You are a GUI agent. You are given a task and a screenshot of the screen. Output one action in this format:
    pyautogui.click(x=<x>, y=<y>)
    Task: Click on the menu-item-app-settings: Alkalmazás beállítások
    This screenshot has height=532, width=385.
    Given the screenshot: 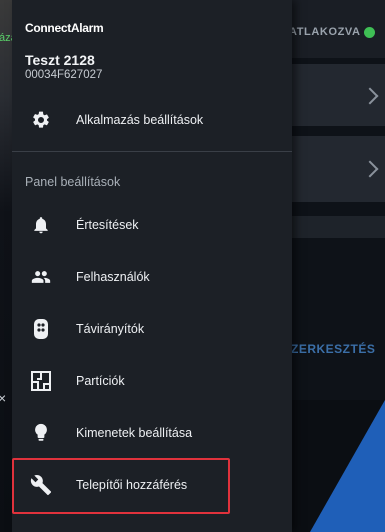 What is the action you would take?
    pyautogui.click(x=152, y=120)
    